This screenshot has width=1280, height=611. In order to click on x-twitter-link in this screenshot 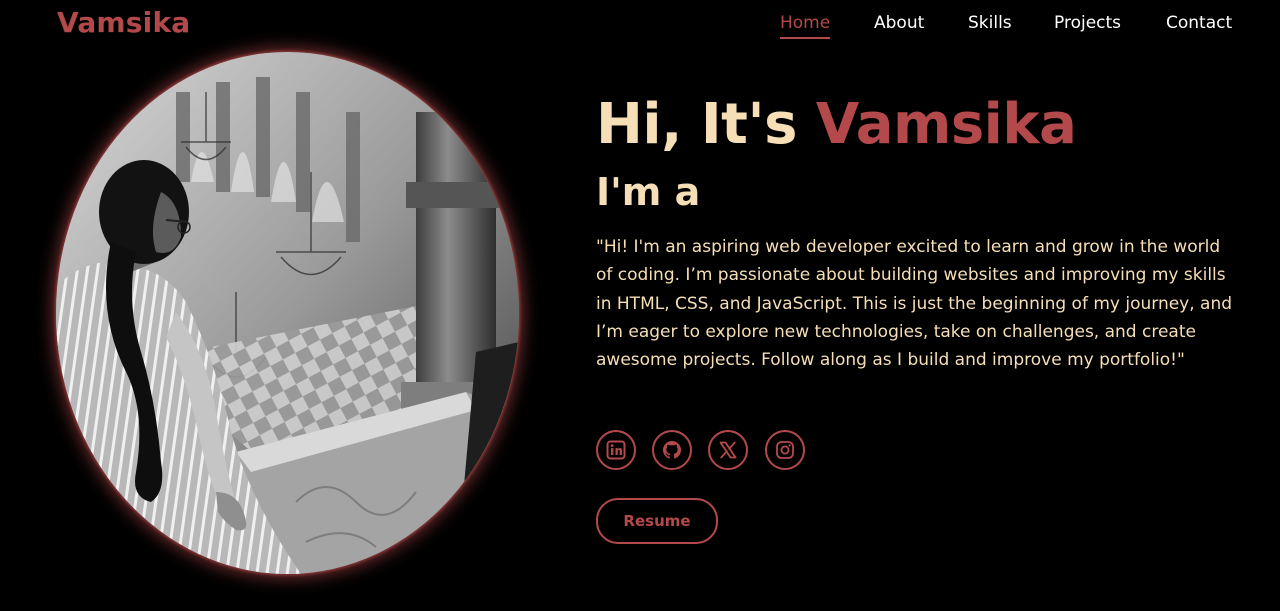, I will do `click(728, 450)`.